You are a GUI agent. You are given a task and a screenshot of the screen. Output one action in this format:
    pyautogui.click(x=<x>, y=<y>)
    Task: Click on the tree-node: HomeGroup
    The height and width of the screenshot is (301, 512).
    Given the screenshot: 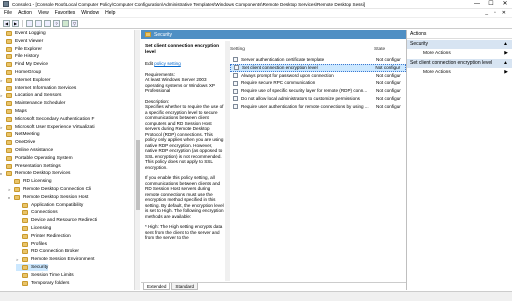 What is the action you would take?
    pyautogui.click(x=20, y=72)
    